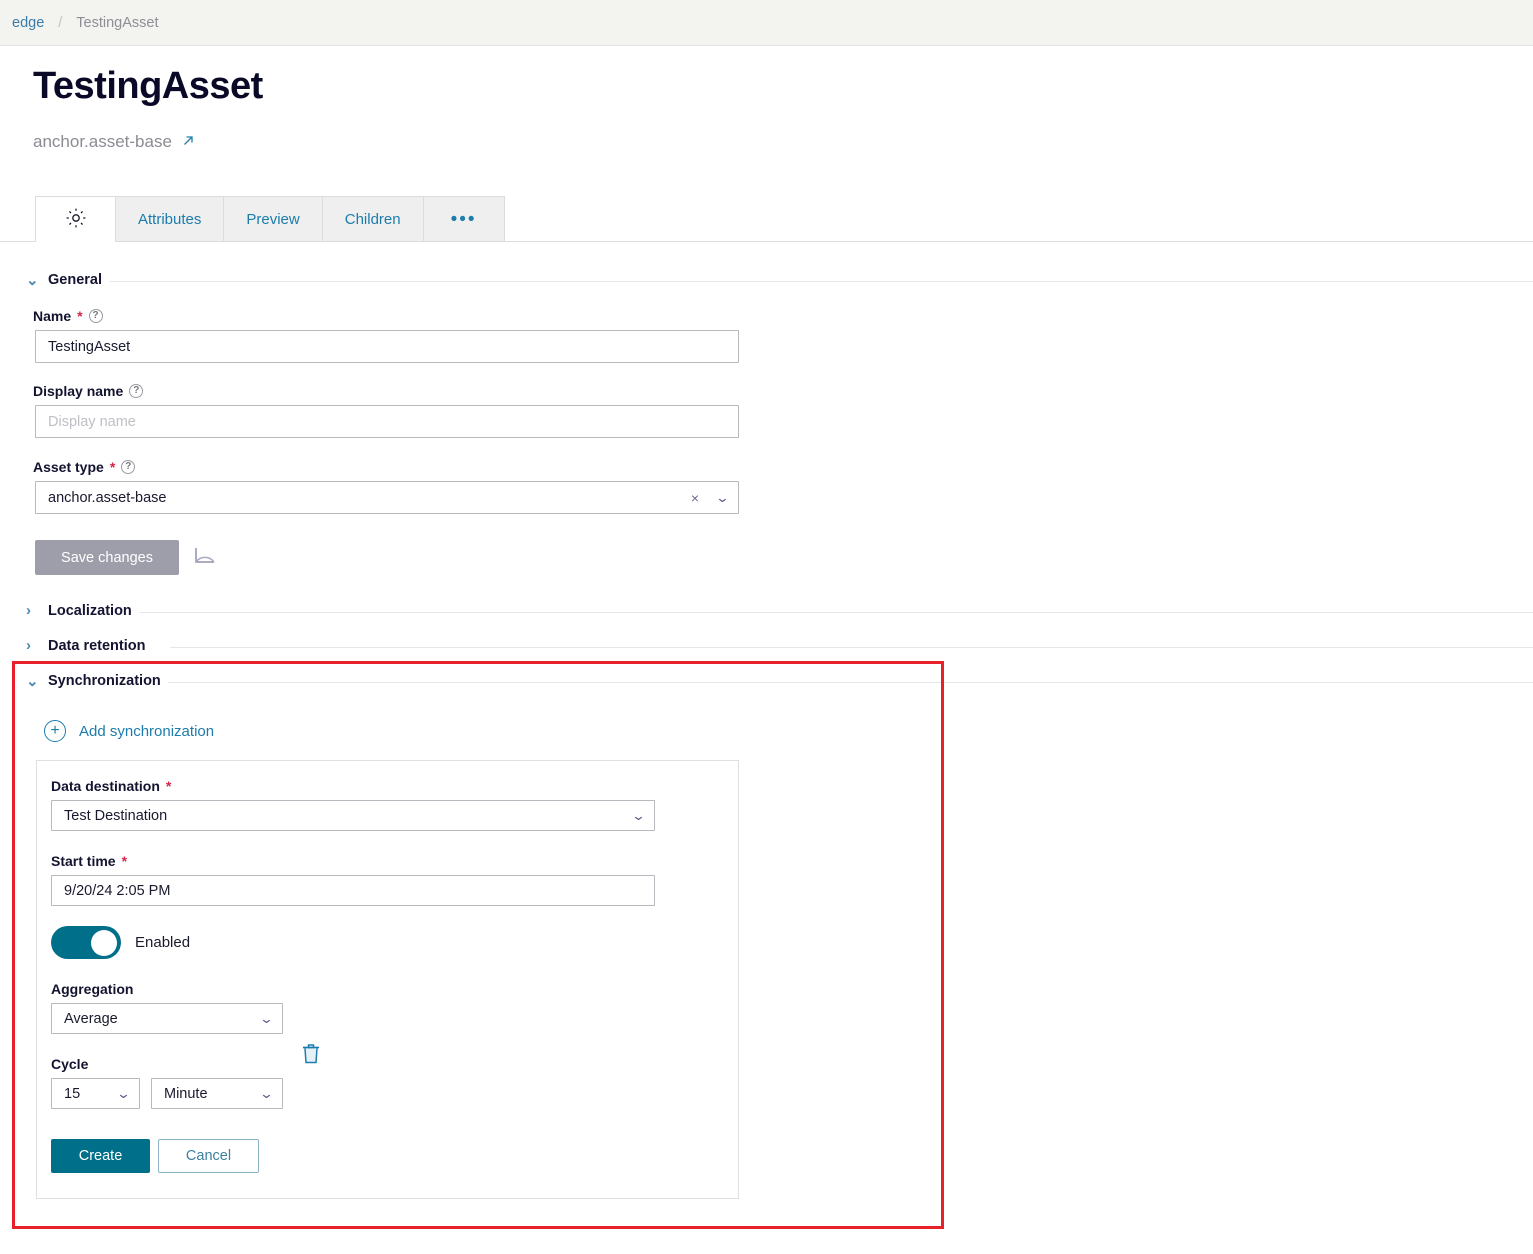 This screenshot has height=1254, width=1533. I want to click on section-header-synchronization: ⌄ Synchronization, so click(93, 681).